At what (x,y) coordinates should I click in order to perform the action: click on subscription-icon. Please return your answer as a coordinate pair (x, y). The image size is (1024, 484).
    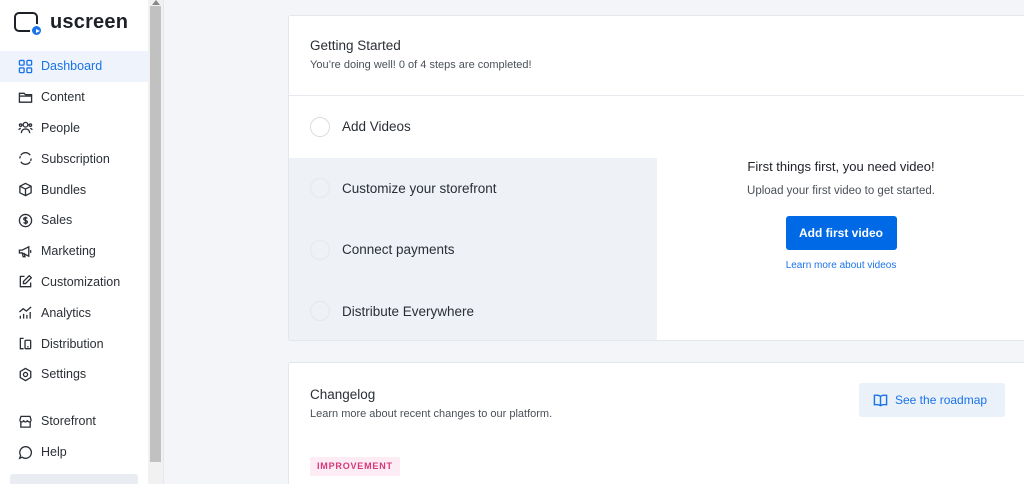
    Looking at the image, I should click on (25, 159).